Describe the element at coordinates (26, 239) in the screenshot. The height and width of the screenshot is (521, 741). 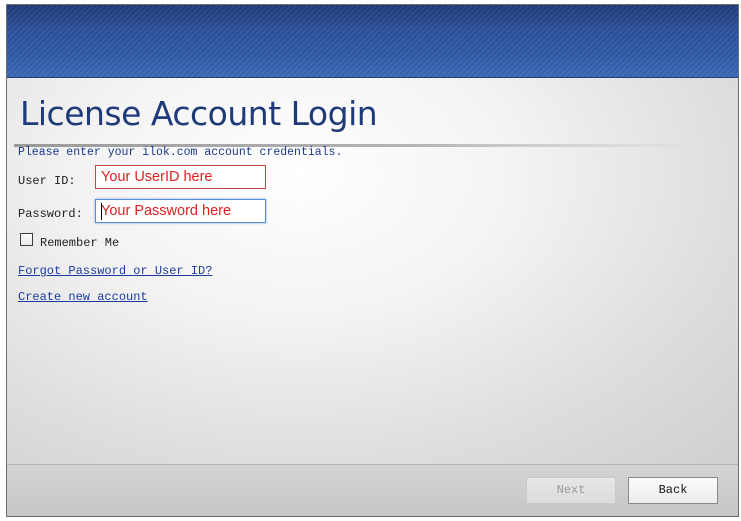
I see `remember-me-checkbox` at that location.